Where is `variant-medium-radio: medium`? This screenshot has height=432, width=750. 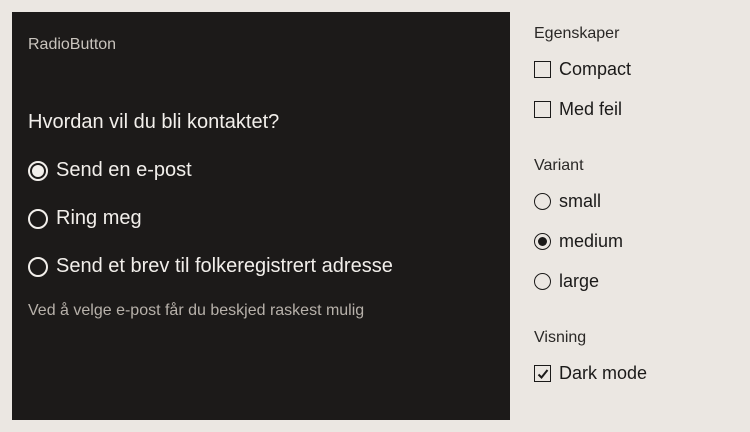
variant-medium-radio: medium is located at coordinates (578, 241).